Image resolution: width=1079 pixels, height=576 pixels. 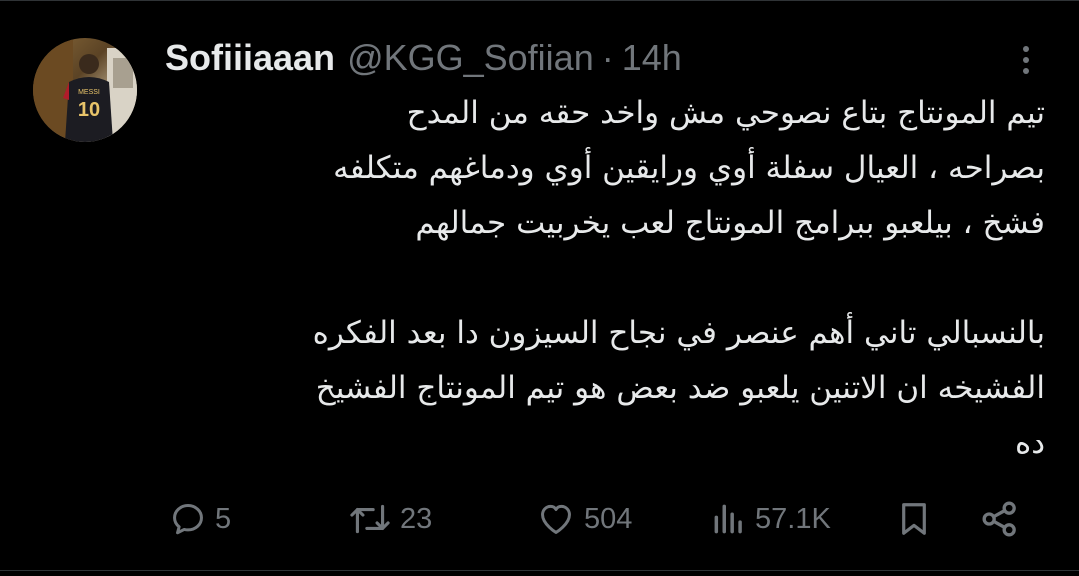 I want to click on share-button, so click(x=1000, y=519).